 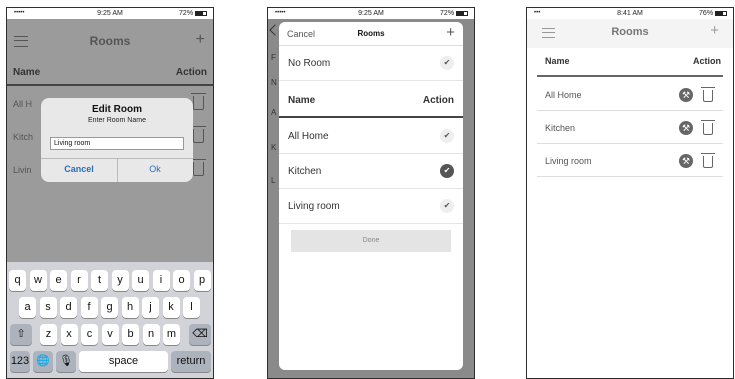 I want to click on key-c: c, so click(x=89, y=334).